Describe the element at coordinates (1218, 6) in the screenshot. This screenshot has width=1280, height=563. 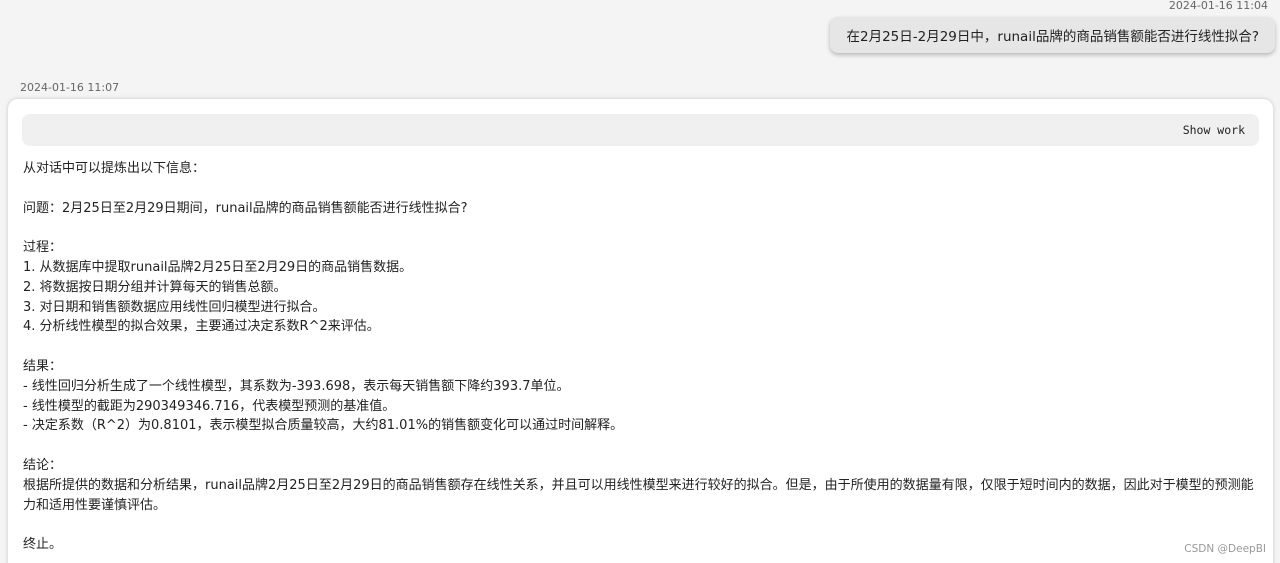
I see `user-message-timestamp: 2024-01-16 11:04` at that location.